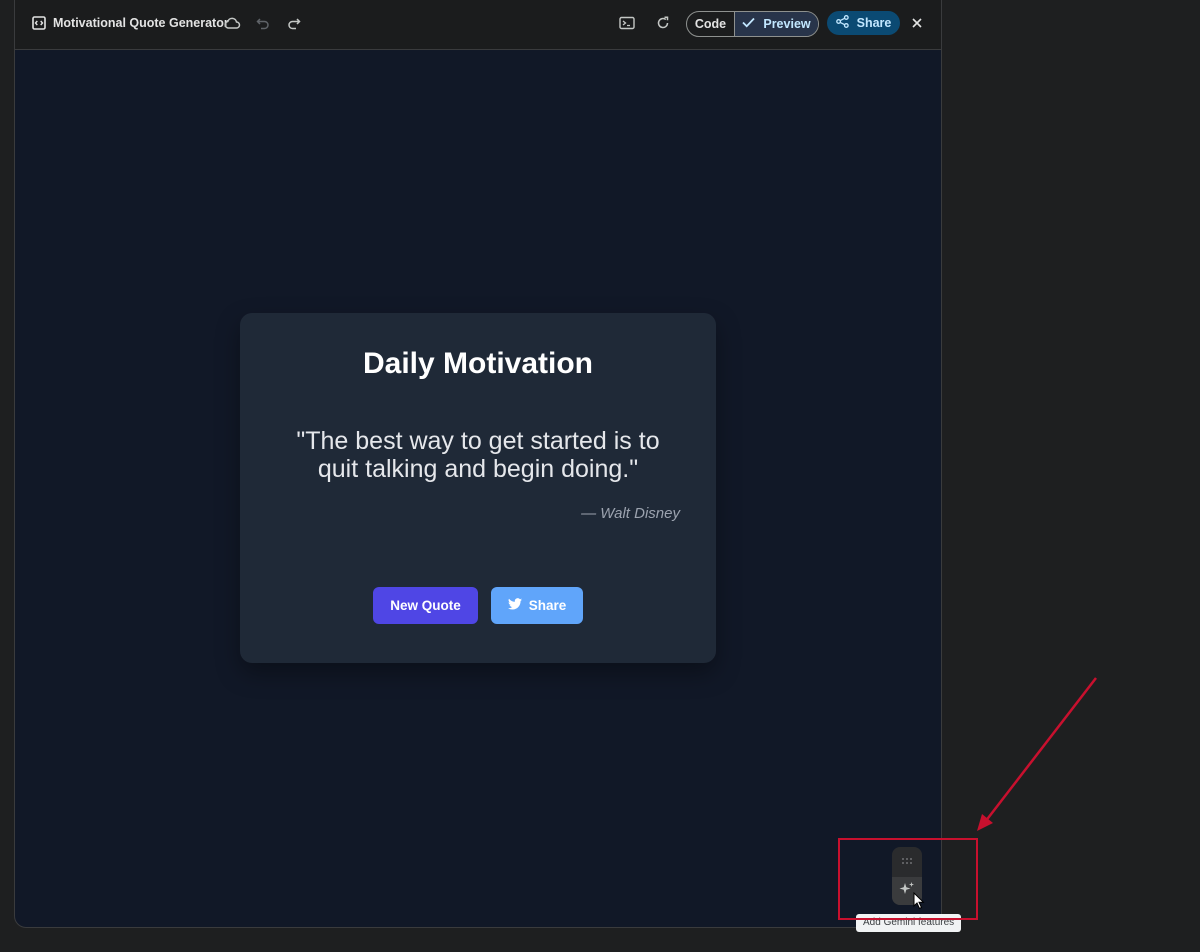 This screenshot has height=952, width=1200. What do you see at coordinates (749, 24) in the screenshot?
I see `check-icon` at bounding box center [749, 24].